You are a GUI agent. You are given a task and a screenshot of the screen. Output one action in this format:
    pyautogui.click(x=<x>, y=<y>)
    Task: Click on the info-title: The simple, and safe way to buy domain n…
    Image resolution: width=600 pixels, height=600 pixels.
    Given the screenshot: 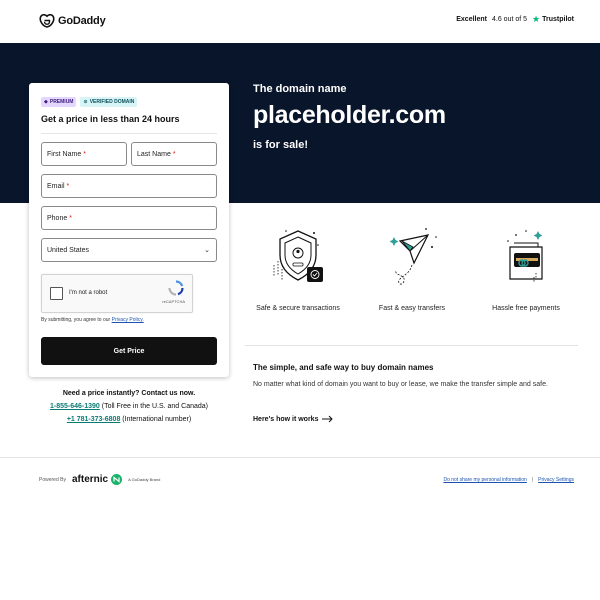 What is the action you would take?
    pyautogui.click(x=343, y=367)
    